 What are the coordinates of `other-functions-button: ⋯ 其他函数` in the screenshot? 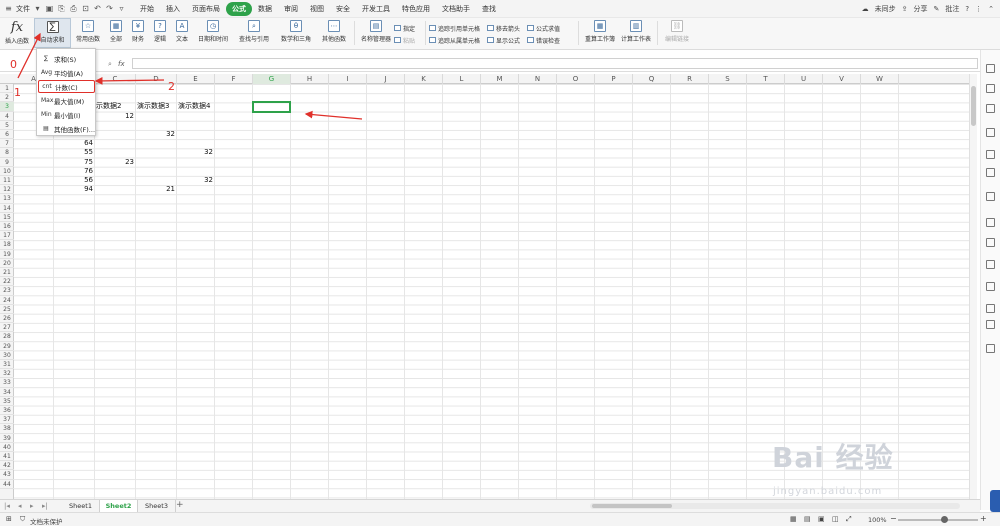 It's located at (334, 33).